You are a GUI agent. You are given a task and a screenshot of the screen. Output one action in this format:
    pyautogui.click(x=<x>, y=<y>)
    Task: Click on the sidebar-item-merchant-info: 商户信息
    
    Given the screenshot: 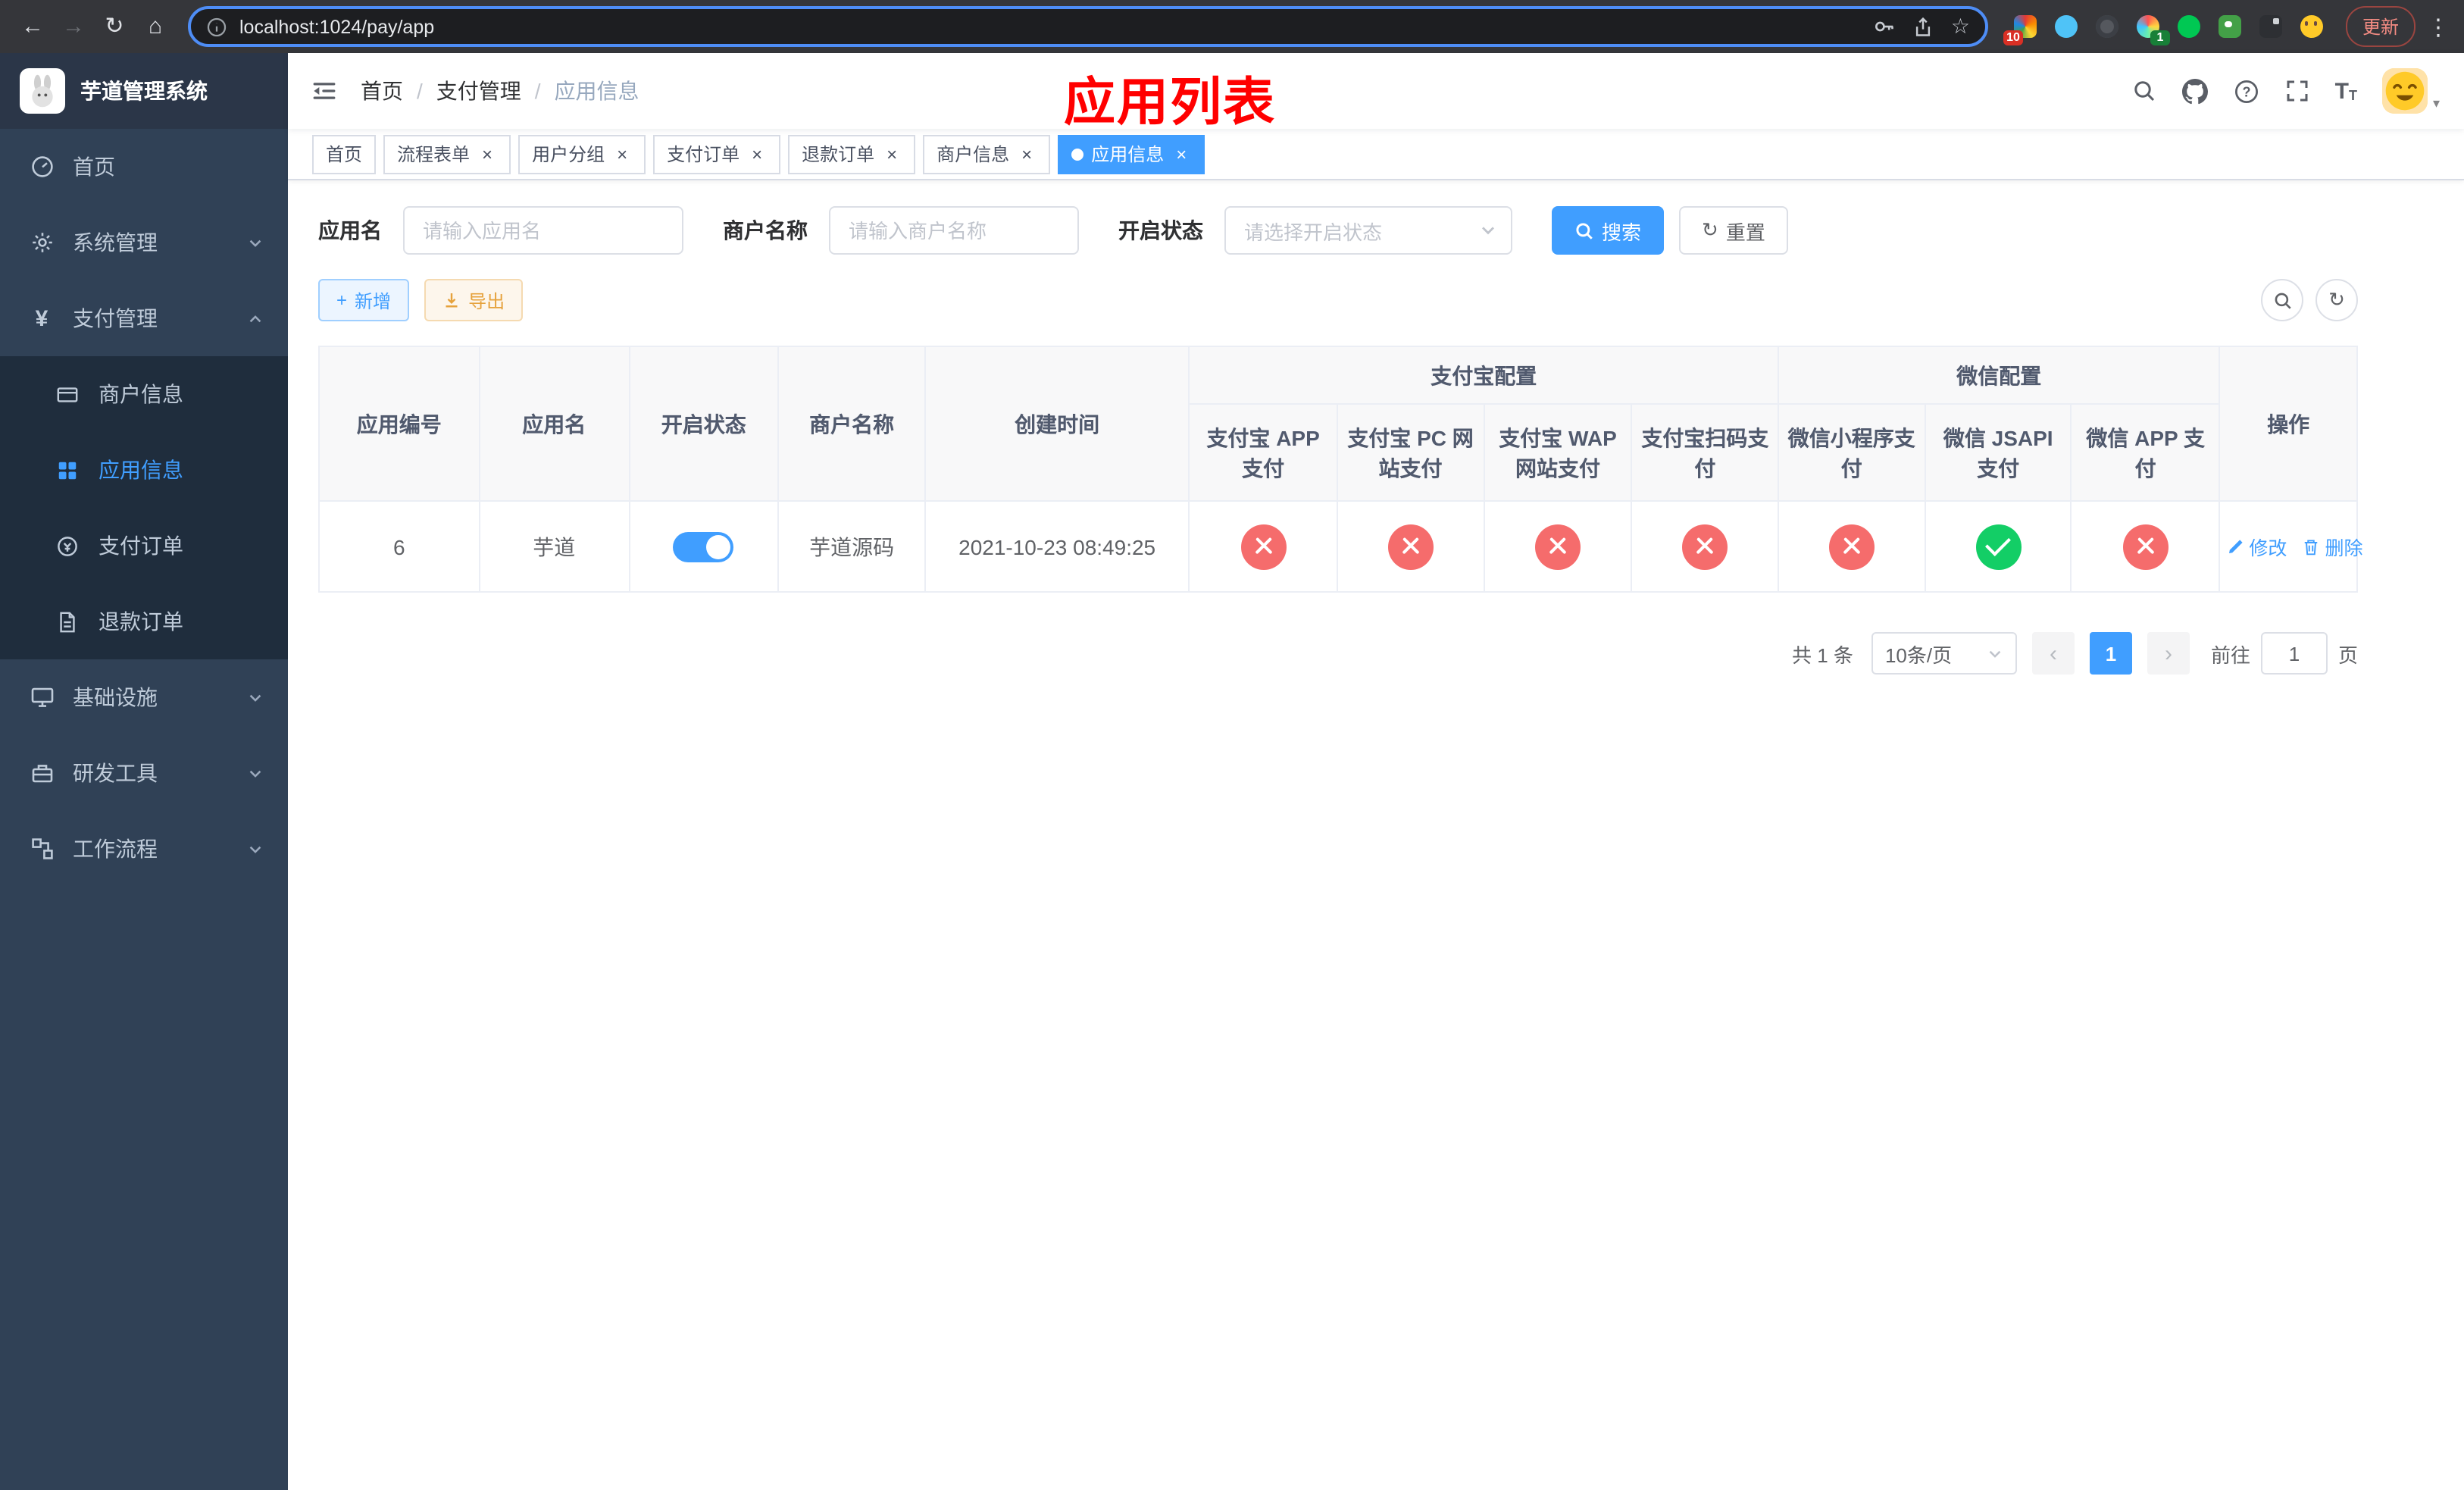 What is the action you would take?
    pyautogui.click(x=144, y=394)
    